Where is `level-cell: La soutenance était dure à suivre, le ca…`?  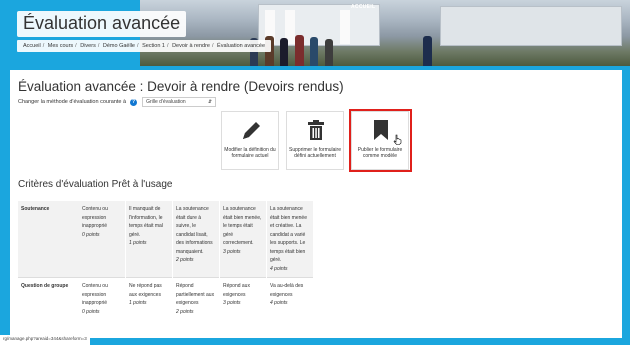
level-cell: La soutenance était dure à suivre, le ca… is located at coordinates (196, 239).